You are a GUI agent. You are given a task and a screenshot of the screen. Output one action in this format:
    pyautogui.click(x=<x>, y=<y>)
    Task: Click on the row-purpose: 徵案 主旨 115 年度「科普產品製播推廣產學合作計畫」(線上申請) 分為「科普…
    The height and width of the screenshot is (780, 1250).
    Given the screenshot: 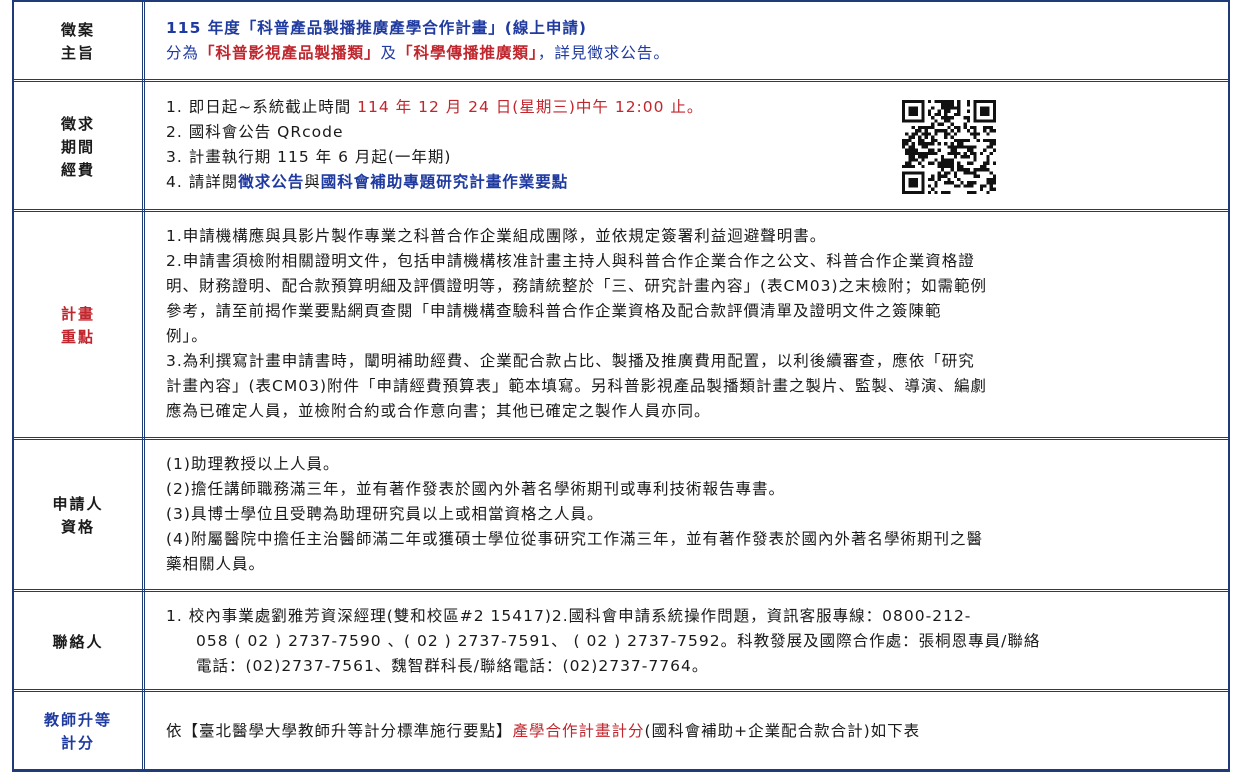 What is the action you would take?
    pyautogui.click(x=621, y=42)
    